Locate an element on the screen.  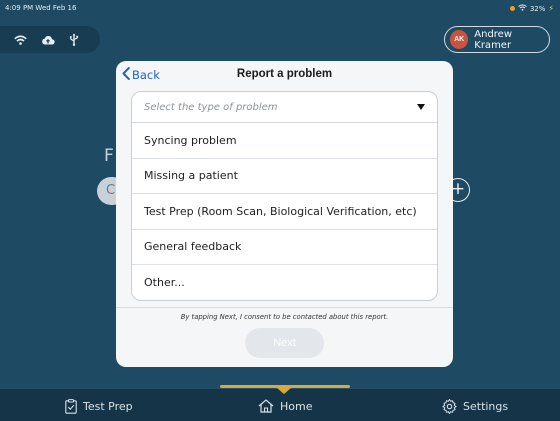
caret-down-icon is located at coordinates (421, 107).